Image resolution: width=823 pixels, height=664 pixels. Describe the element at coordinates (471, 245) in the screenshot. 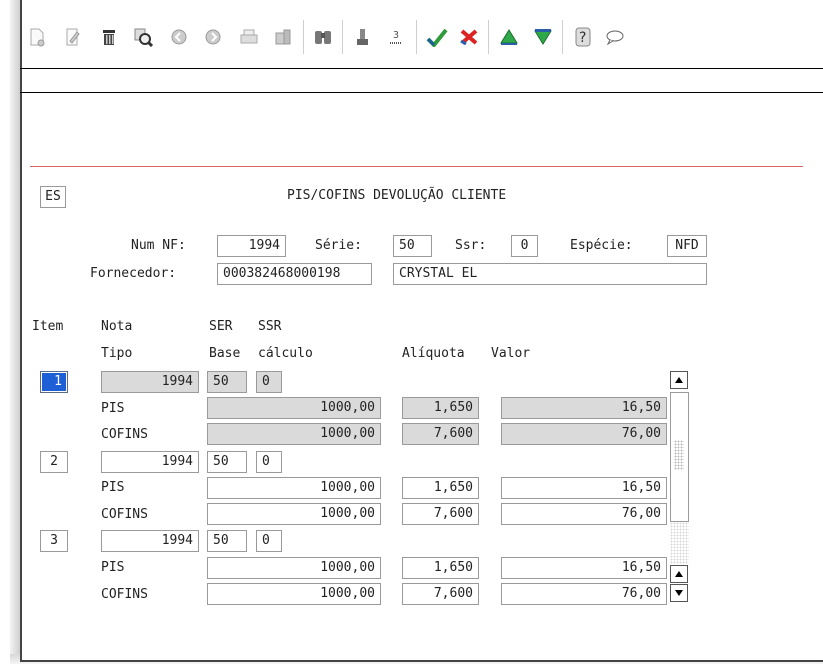

I see `ssr-label: Ssr:` at that location.